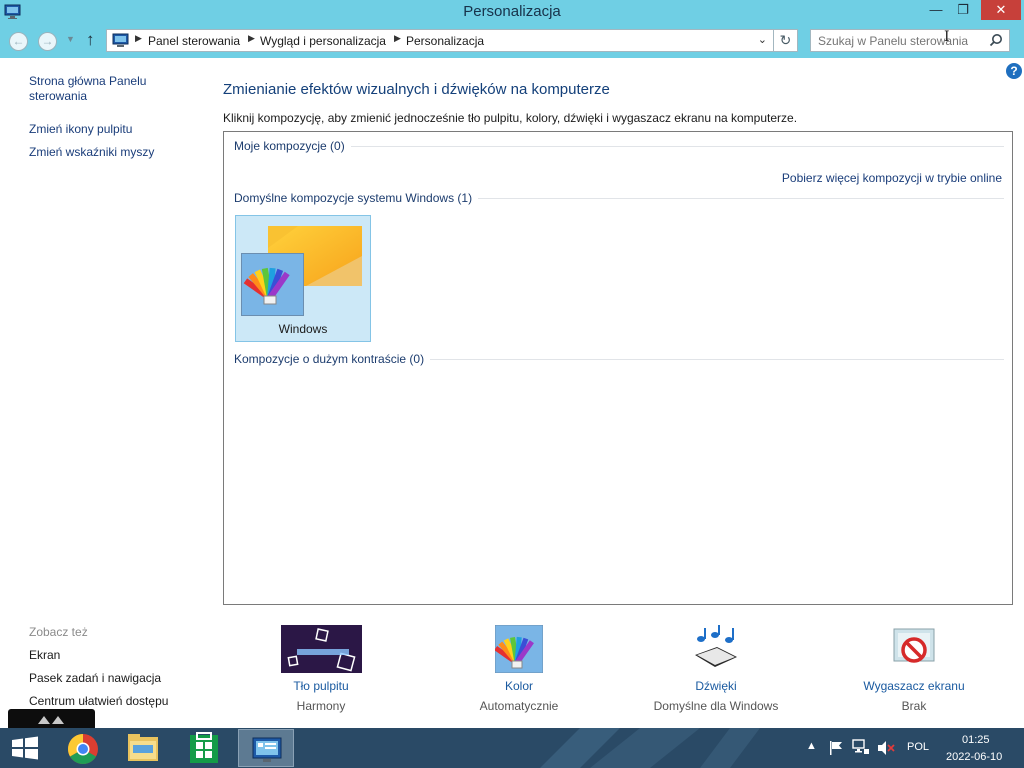 The image size is (1024, 768). What do you see at coordinates (897, 40) in the screenshot?
I see `search-input` at bounding box center [897, 40].